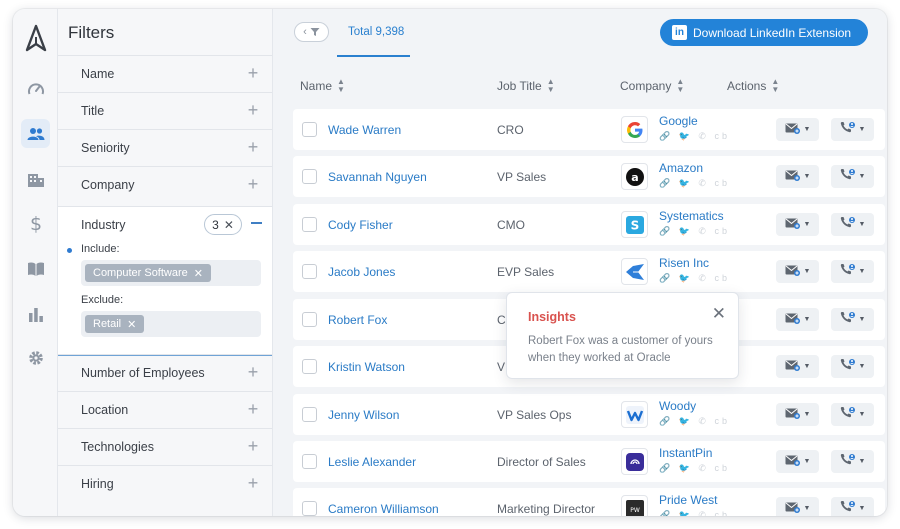 This screenshot has height=529, width=900. Describe the element at coordinates (171, 324) in the screenshot. I see `exclude-tags-field: Retail ✕` at that location.